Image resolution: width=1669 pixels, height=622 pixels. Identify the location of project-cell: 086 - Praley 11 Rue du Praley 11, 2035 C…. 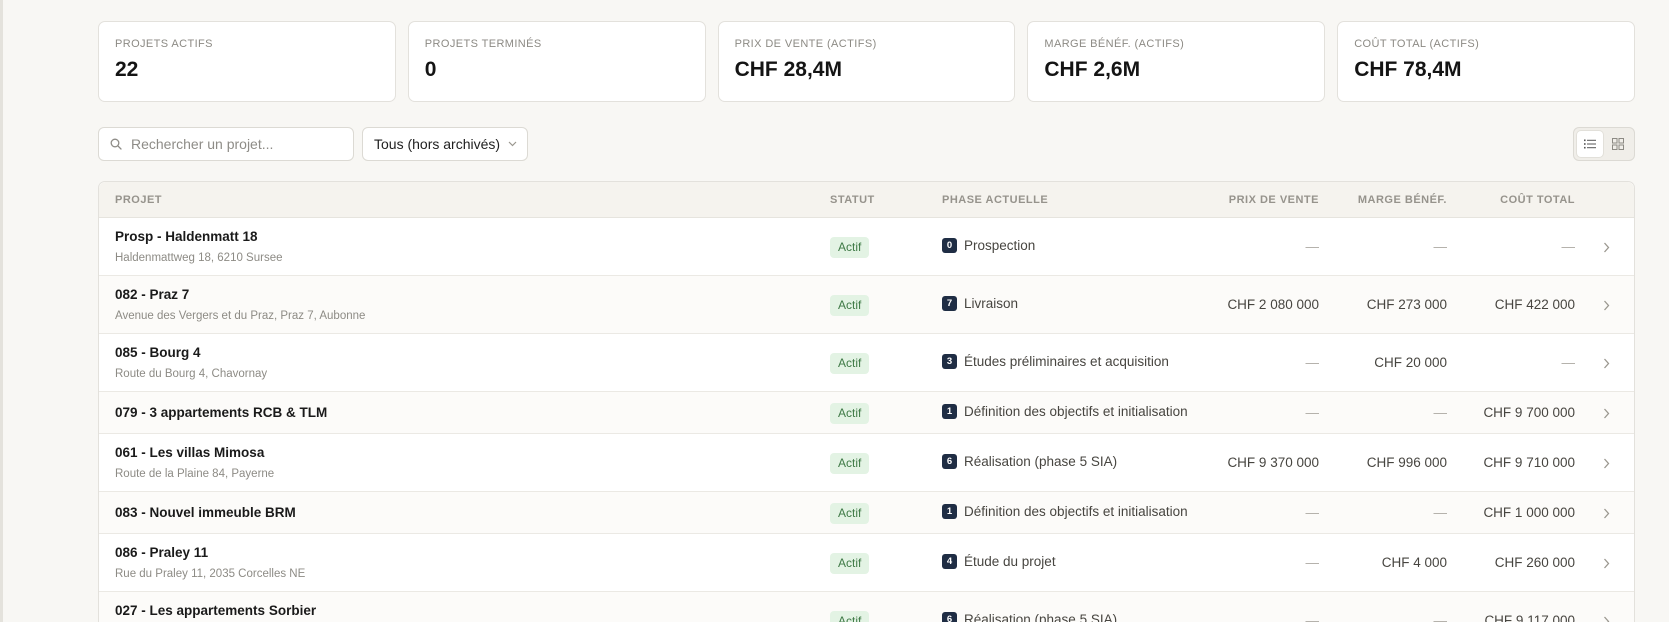
(210, 562).